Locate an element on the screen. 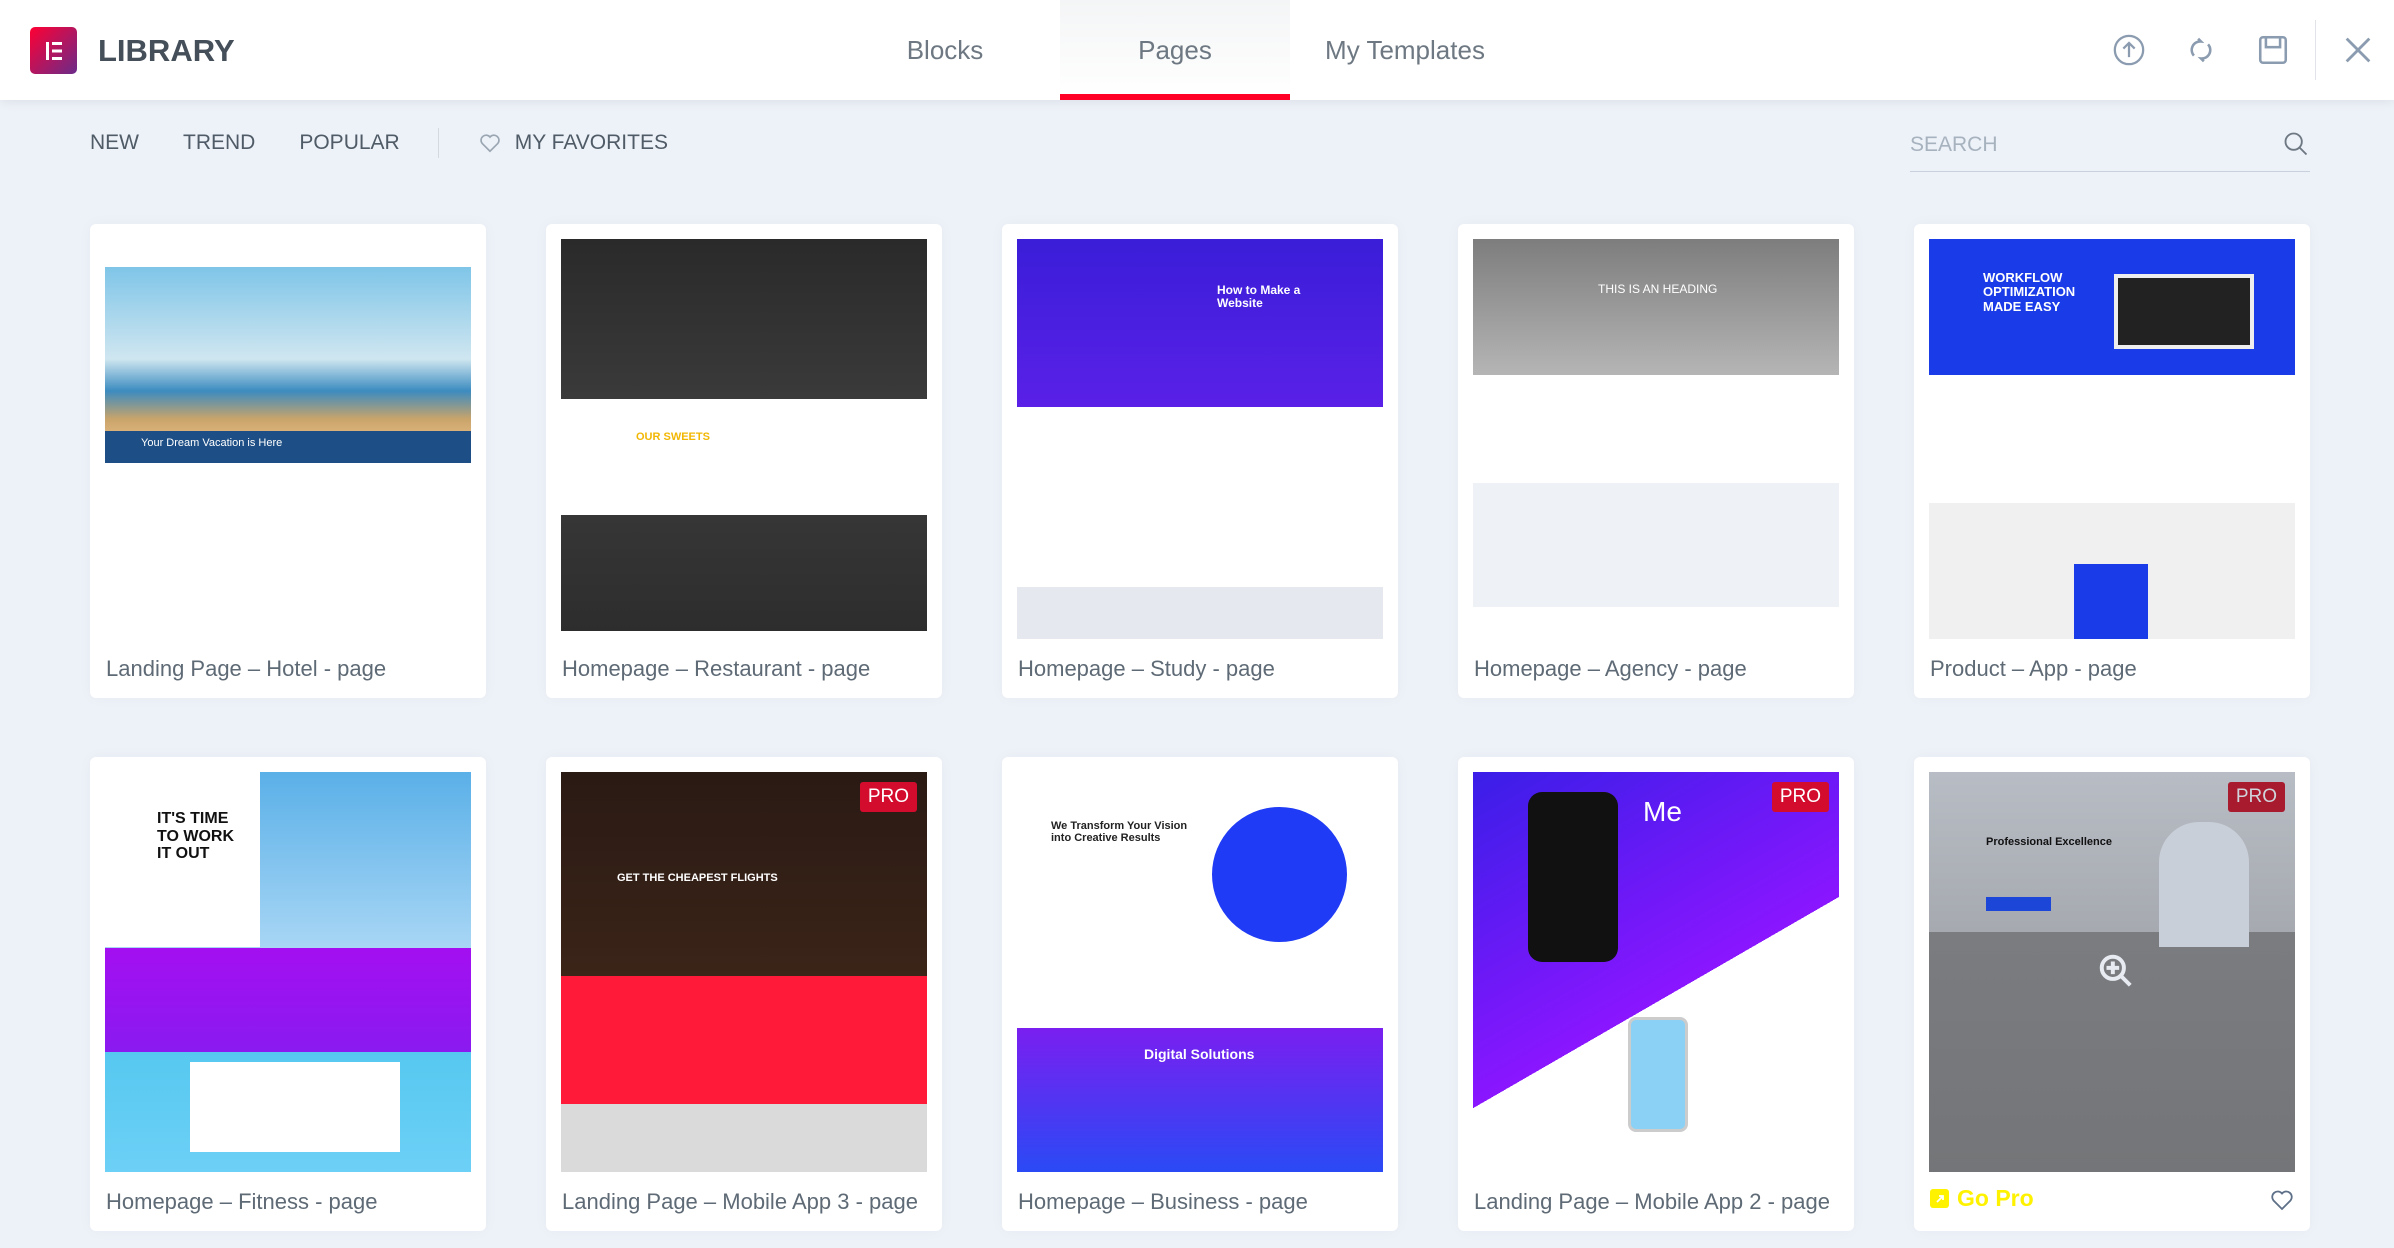  thumbnail-text: Me is located at coordinates (1662, 811).